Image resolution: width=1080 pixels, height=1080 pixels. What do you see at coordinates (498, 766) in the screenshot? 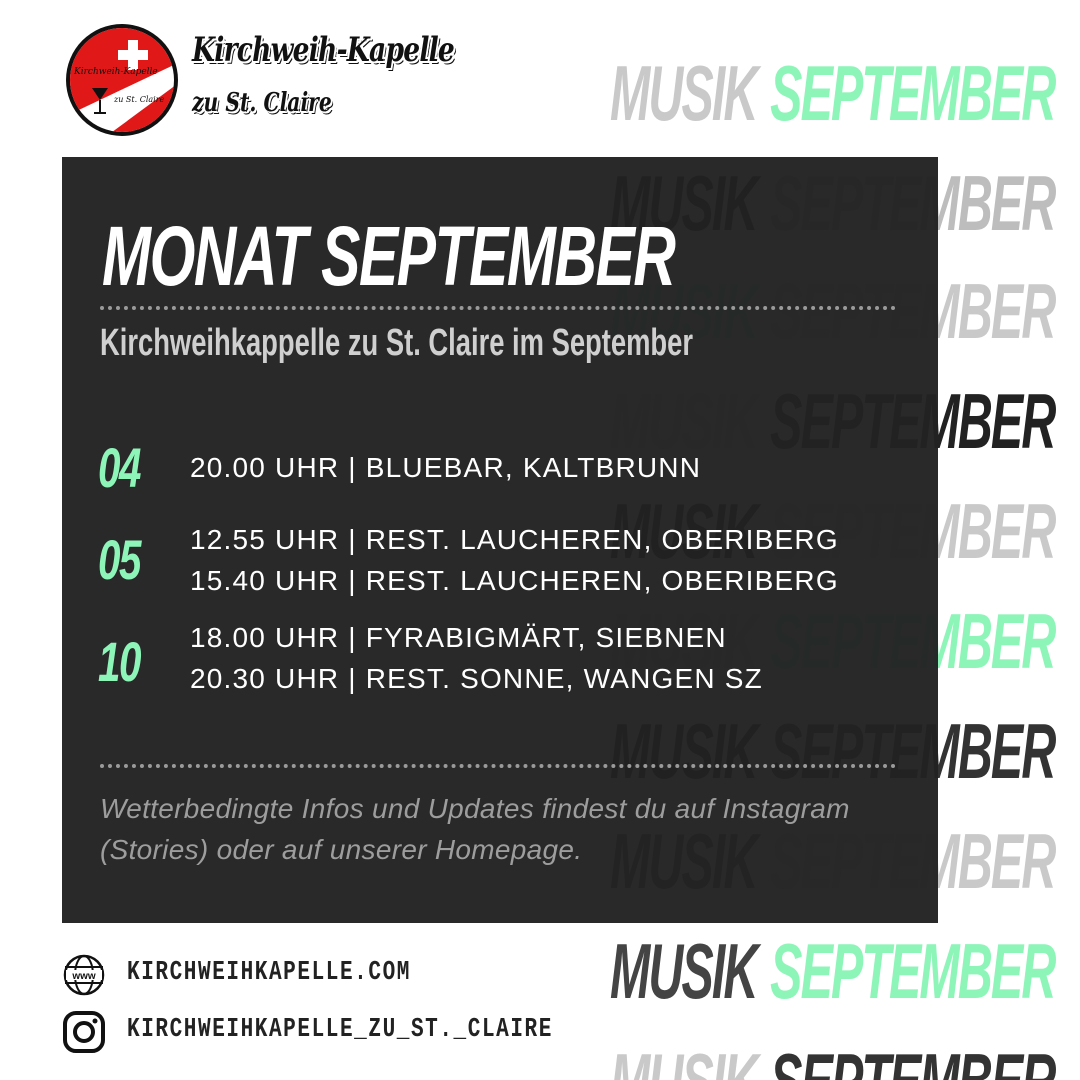
I see `divider-bottom` at bounding box center [498, 766].